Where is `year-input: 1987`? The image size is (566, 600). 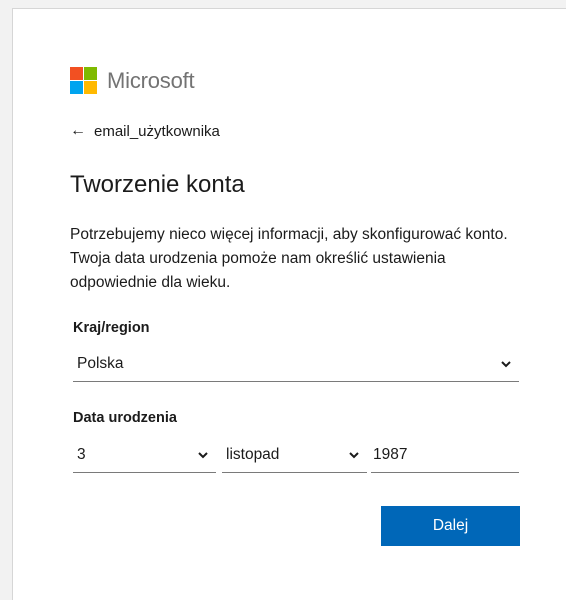 year-input: 1987 is located at coordinates (445, 455).